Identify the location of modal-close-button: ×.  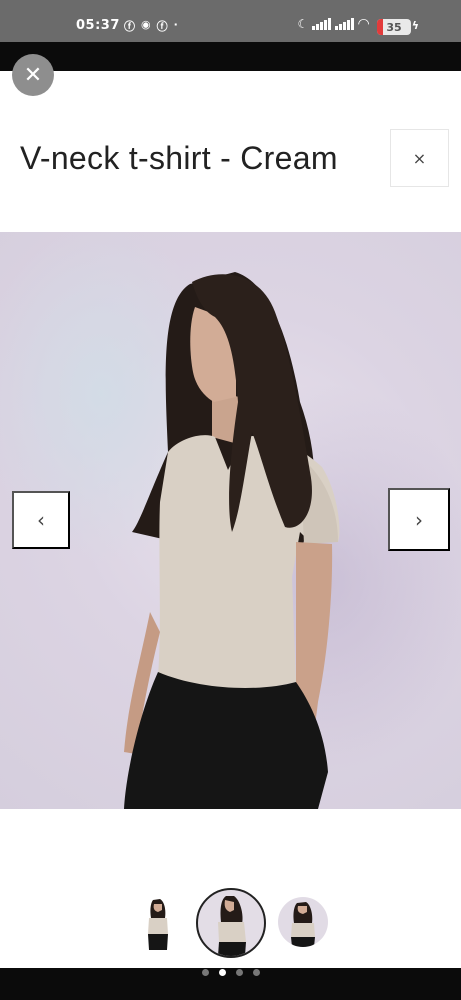
(419, 158).